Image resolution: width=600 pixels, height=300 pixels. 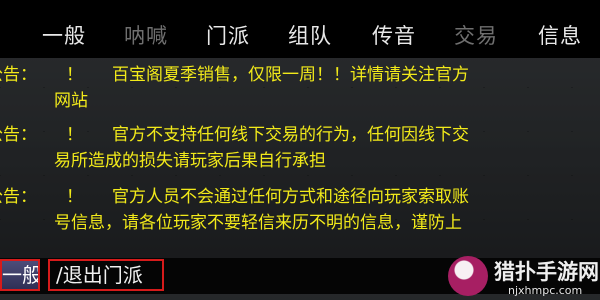 I want to click on tab-trade: 交易, so click(x=476, y=35).